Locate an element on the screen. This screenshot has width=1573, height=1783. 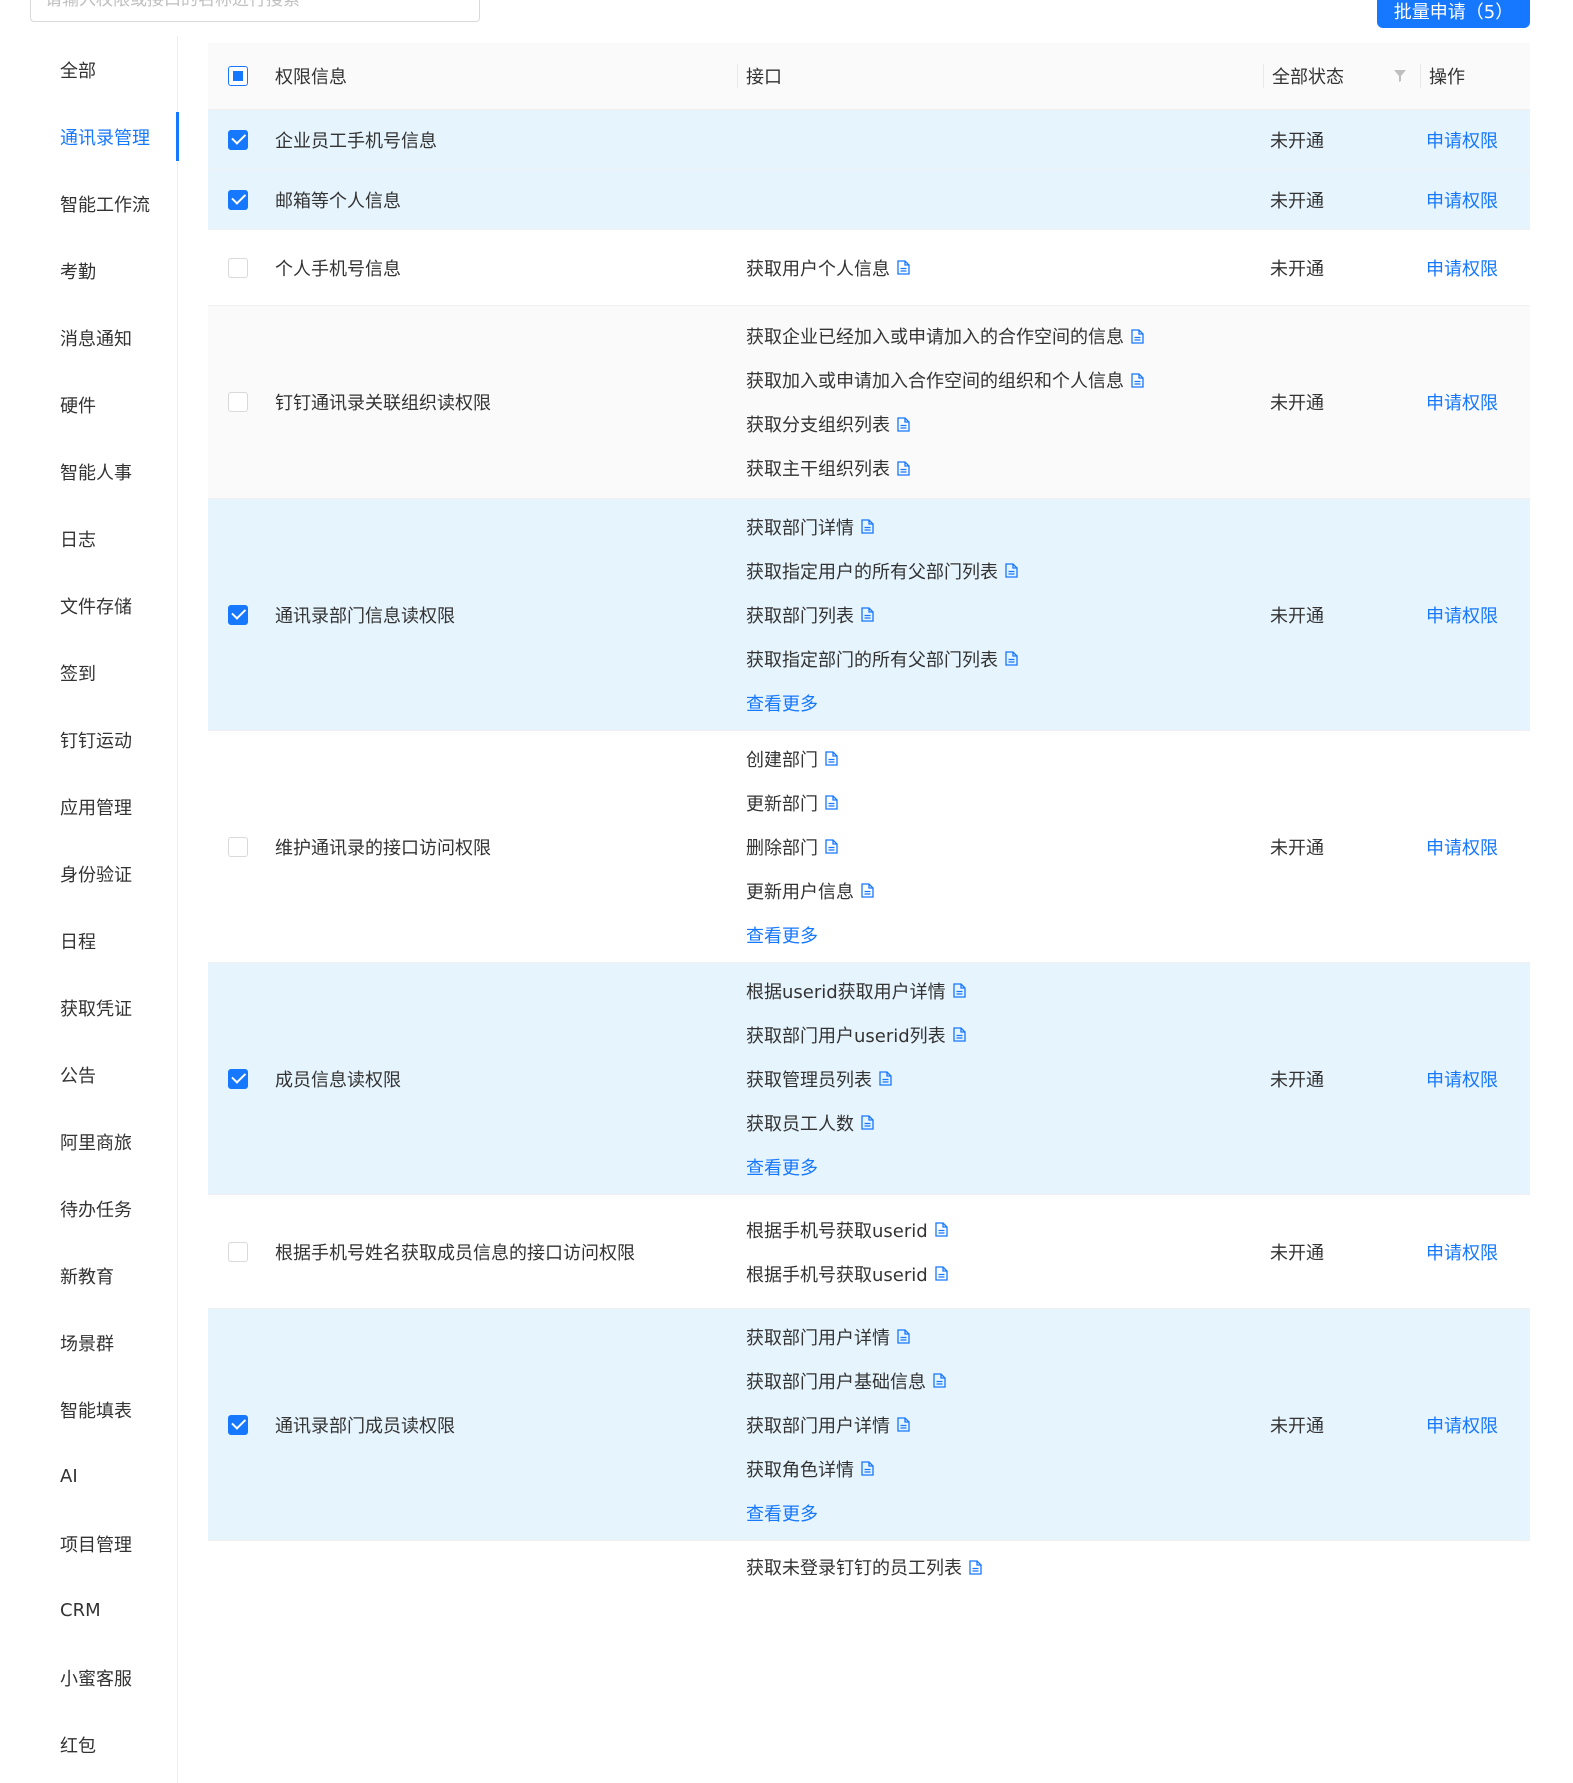
api-name: 获取指定部门的所有父部门列表 is located at coordinates (872, 659).